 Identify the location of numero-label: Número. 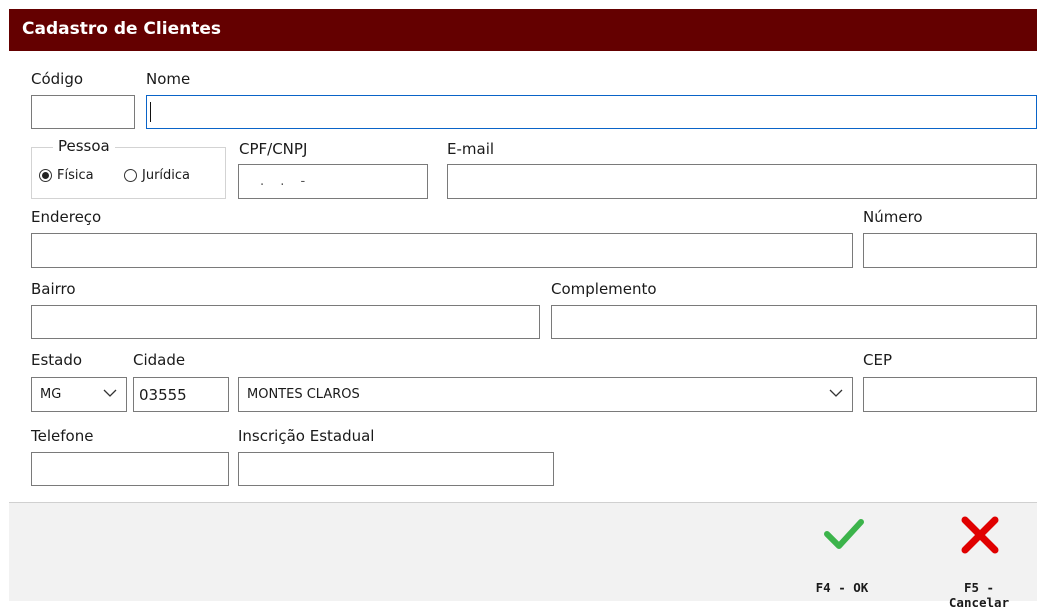
(893, 217).